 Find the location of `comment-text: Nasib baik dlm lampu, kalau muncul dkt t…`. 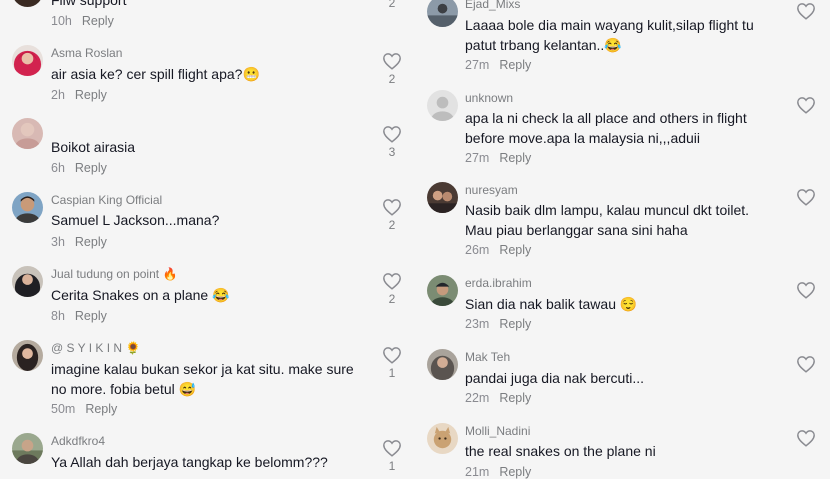

comment-text: Nasib baik dlm lampu, kalau muncul dkt t… is located at coordinates (607, 220).